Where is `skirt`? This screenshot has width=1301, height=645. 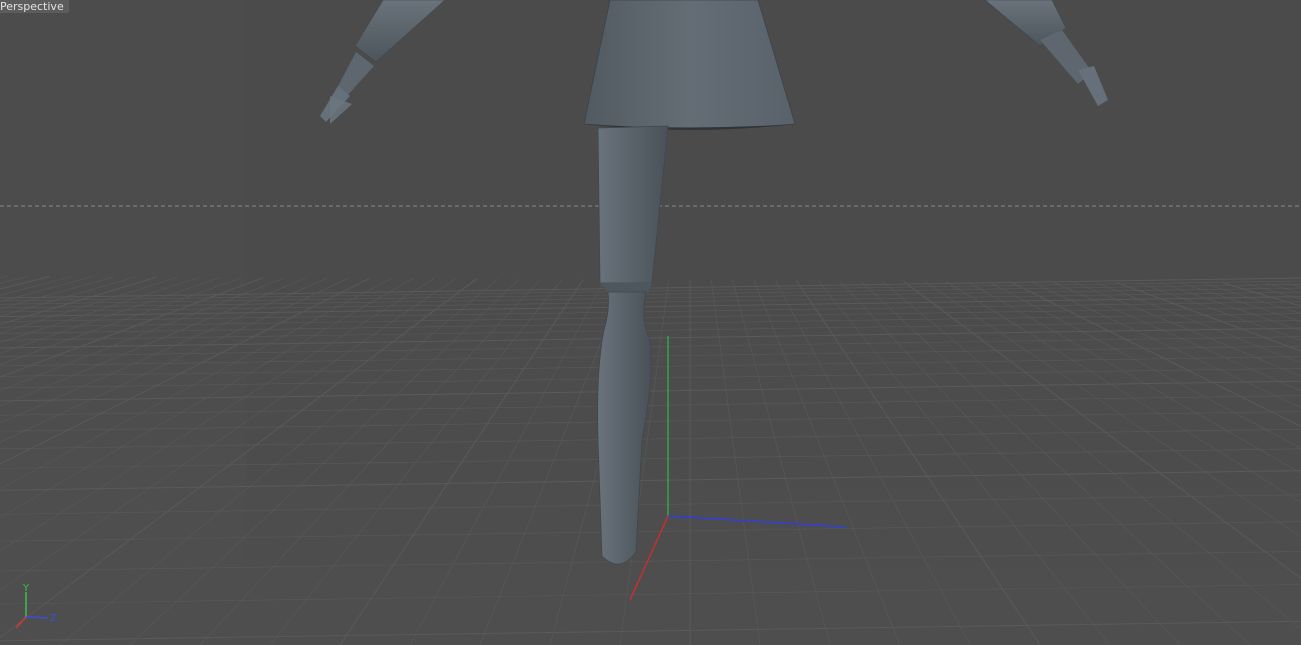 skirt is located at coordinates (689, 65).